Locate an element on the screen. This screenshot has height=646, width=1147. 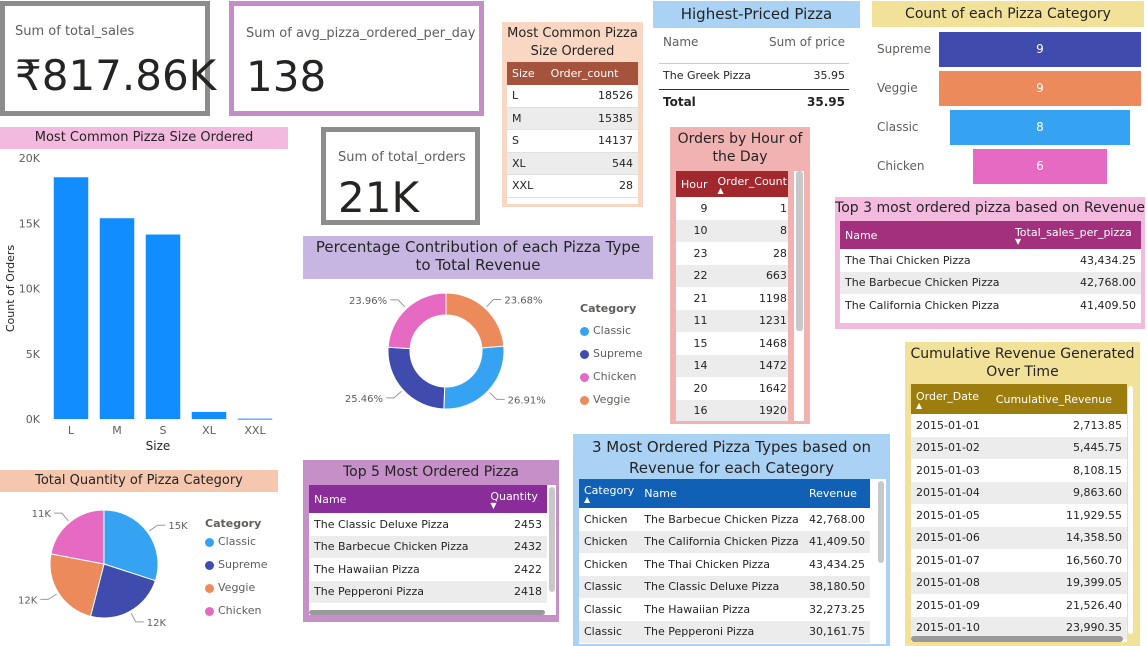
top5-row: The Classic Deluxe Pizza 2453 is located at coordinates (428, 524).